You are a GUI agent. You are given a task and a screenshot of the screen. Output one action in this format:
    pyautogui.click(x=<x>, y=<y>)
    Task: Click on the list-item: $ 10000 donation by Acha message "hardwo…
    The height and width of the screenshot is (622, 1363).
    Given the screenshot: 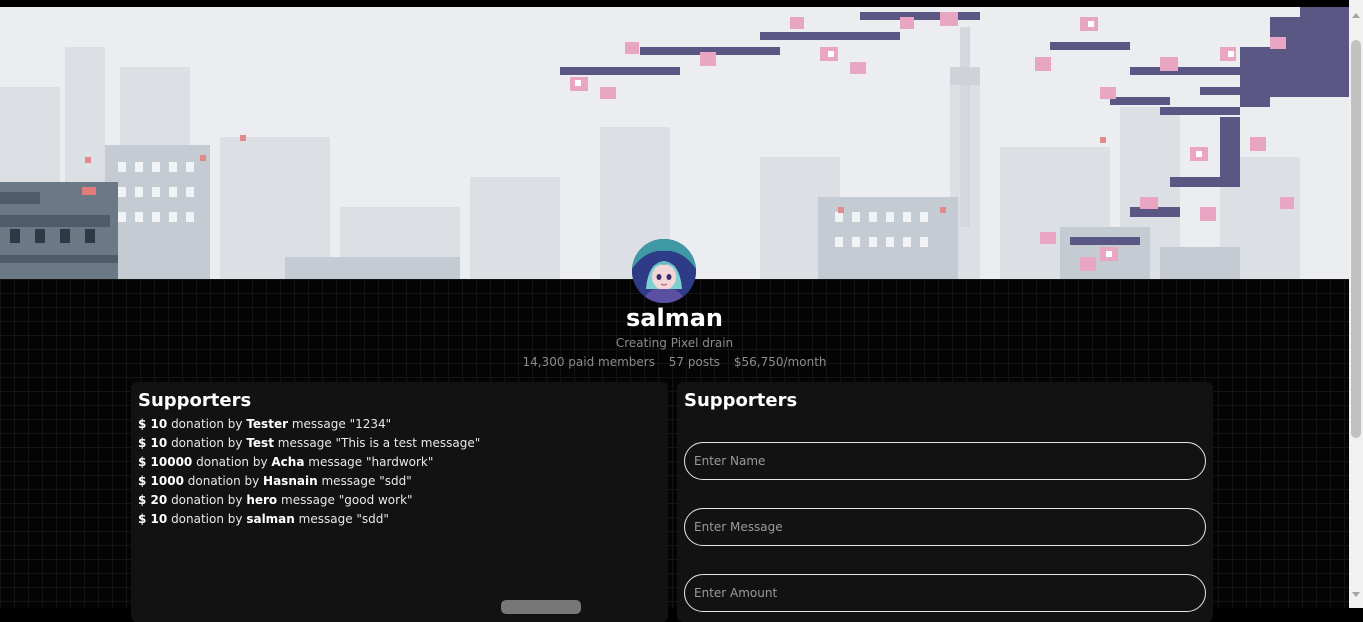 What is the action you would take?
    pyautogui.click(x=286, y=462)
    